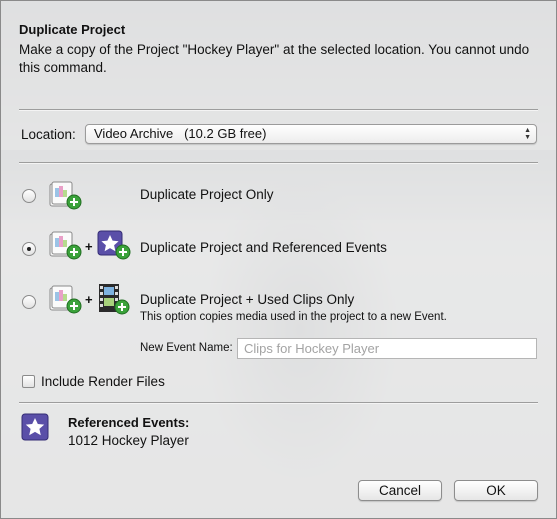 The image size is (557, 519). Describe the element at coordinates (29, 249) in the screenshot. I see `radio-duplicate-project-and-events` at that location.